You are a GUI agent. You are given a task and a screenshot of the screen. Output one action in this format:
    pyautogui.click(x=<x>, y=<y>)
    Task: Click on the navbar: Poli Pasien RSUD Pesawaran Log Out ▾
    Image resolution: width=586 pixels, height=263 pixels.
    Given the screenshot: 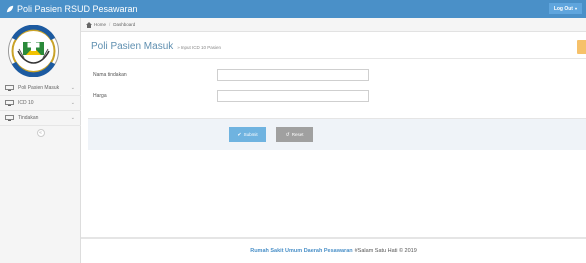 What is the action you would take?
    pyautogui.click(x=293, y=9)
    